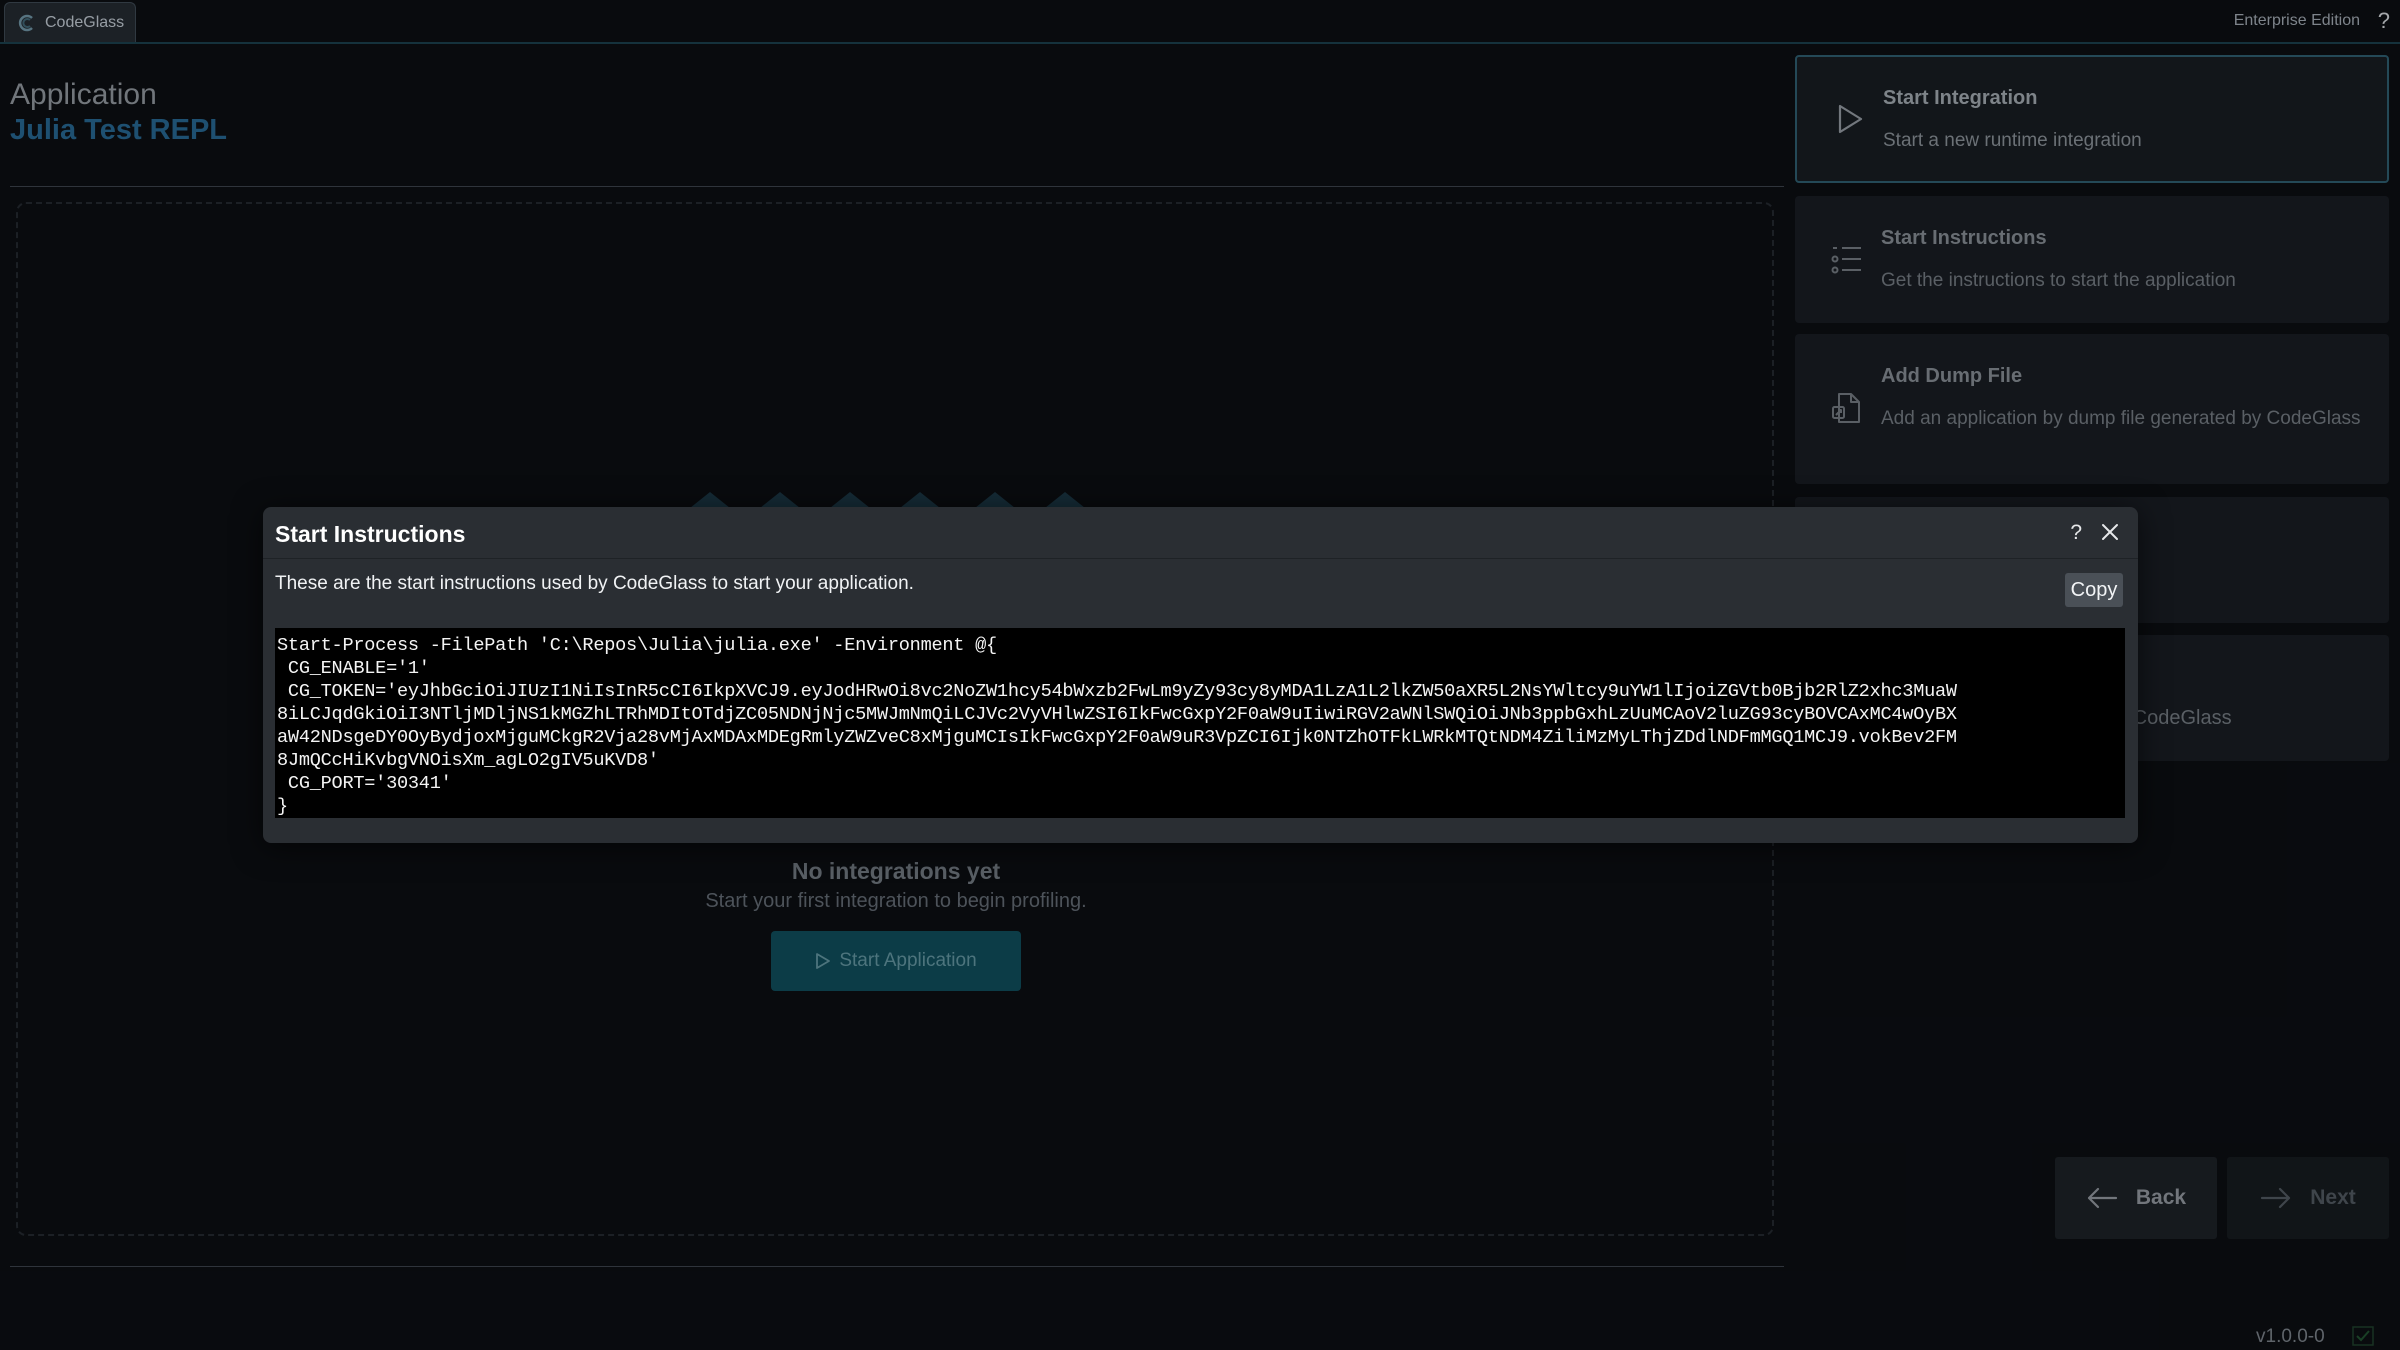 This screenshot has height=1350, width=2400. I want to click on code-line: CG_ENABLE='1', so click(353, 668).